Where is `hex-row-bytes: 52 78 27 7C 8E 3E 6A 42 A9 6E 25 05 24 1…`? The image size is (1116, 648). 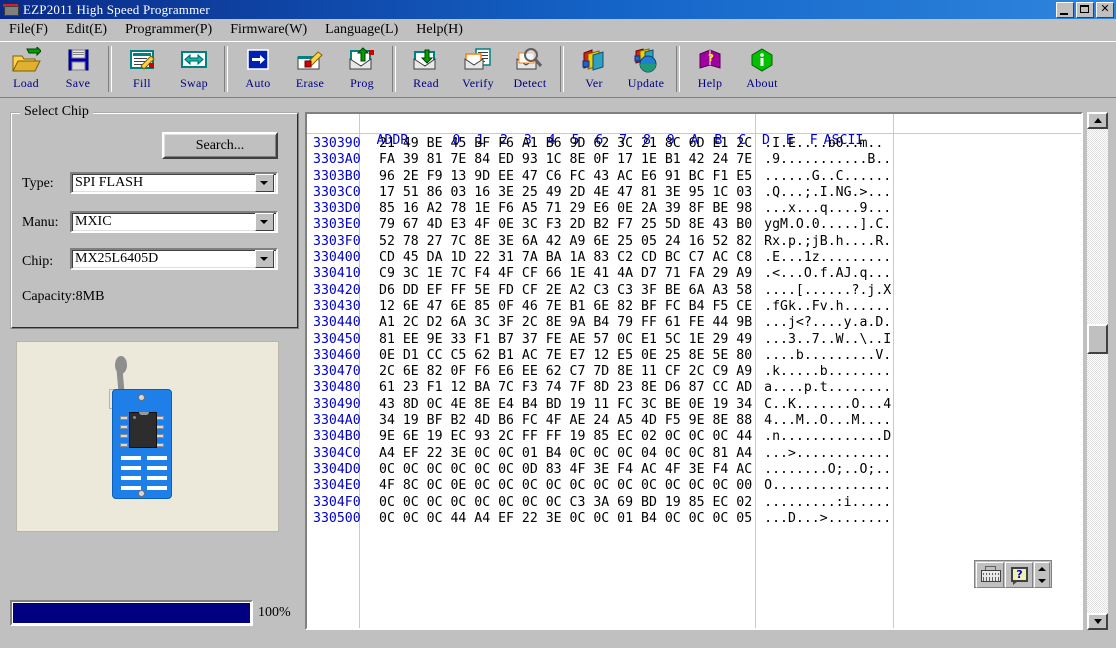
hex-row-bytes: 52 78 27 7C 8E 3E 6A 42 A9 6E 25 05 24 1… is located at coordinates (562, 242).